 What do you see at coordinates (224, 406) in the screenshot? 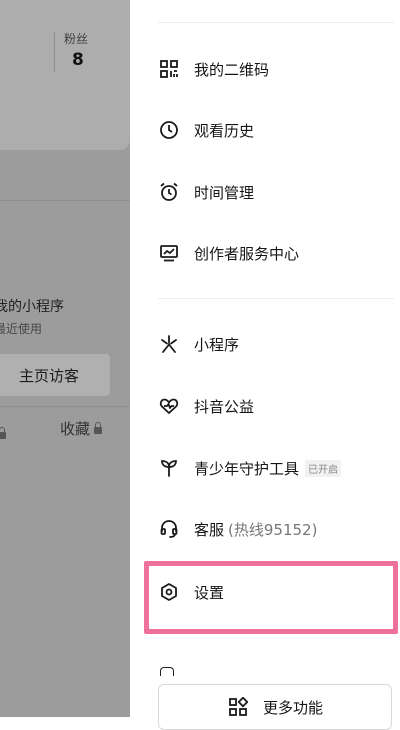
I see `menu-item-label: 抖音公益` at bounding box center [224, 406].